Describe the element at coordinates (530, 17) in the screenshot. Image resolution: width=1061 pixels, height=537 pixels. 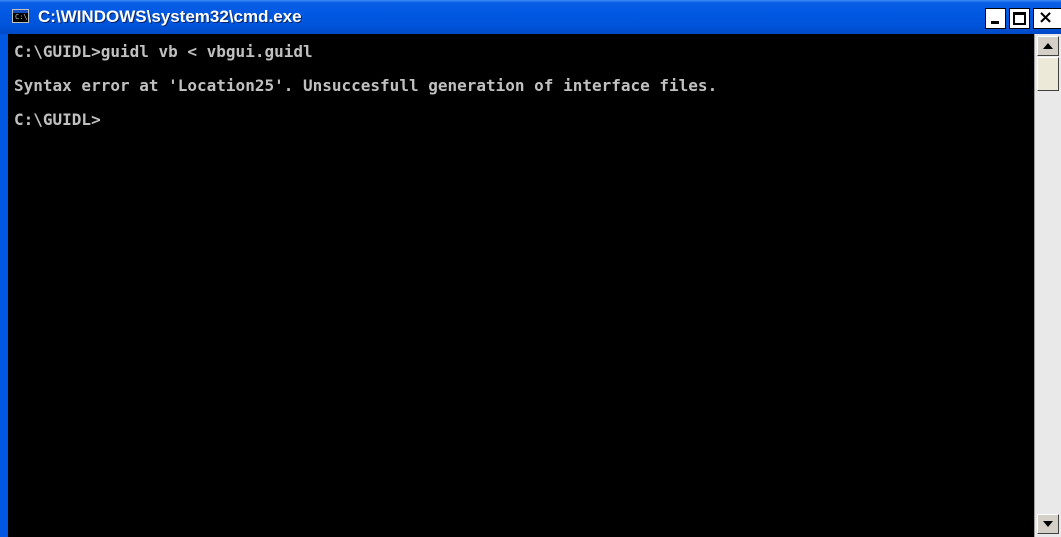
I see `title-bar: C:\ C:\WINDOWS\system32\cmd.exe ×` at that location.